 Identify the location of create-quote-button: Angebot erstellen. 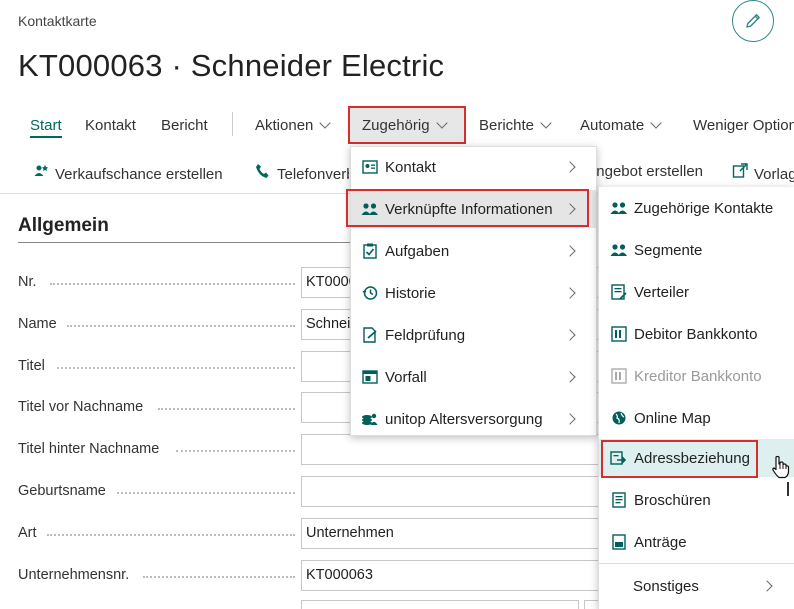
(650, 171).